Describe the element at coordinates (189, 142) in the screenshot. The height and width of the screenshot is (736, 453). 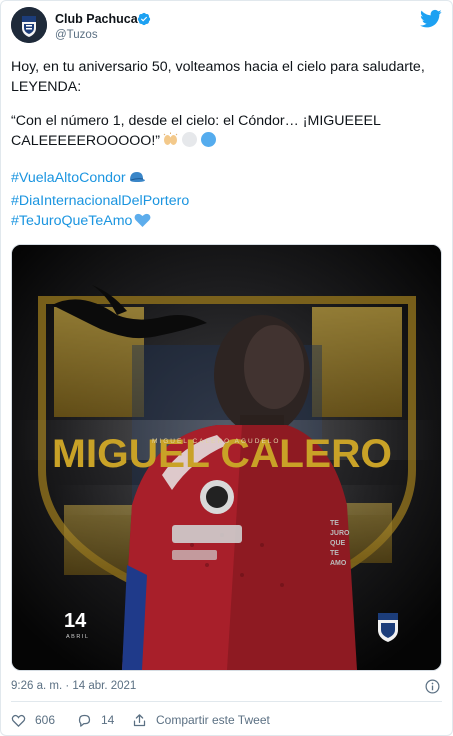
I see `white-circle-emoji-icon` at that location.